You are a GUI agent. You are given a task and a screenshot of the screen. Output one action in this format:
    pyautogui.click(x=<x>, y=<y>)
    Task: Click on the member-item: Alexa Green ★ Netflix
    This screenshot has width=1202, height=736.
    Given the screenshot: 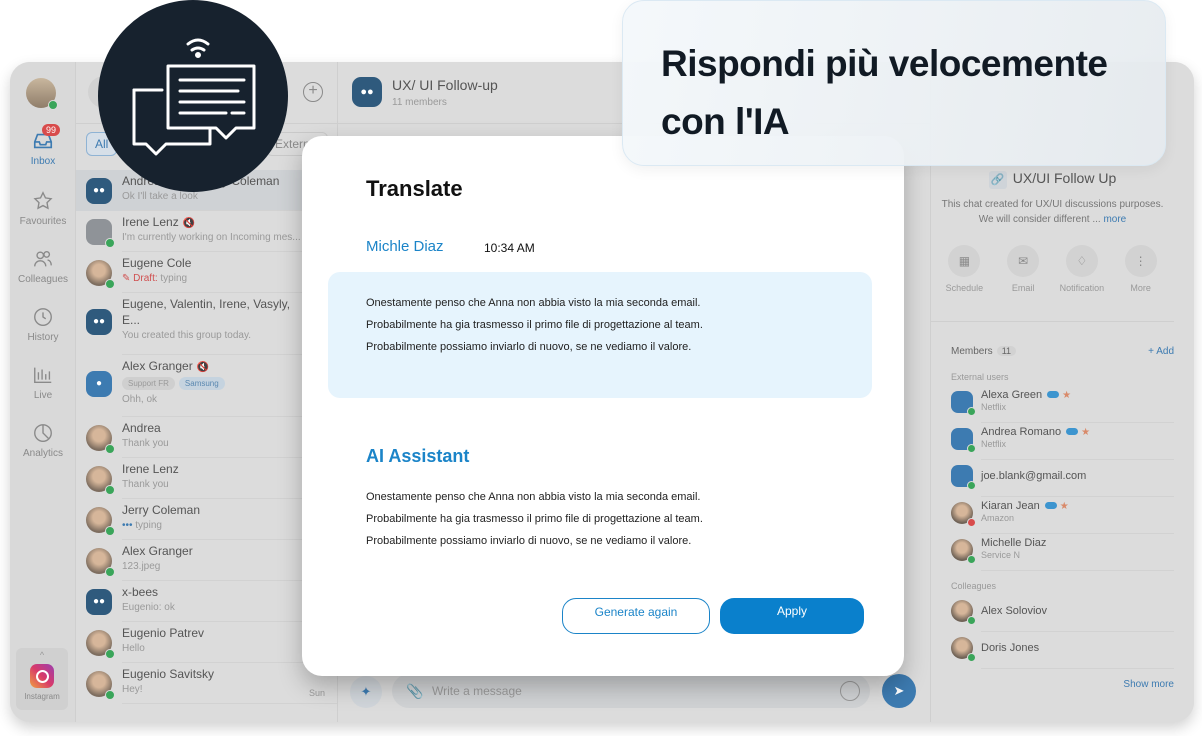 What is the action you would take?
    pyautogui.click(x=1062, y=404)
    